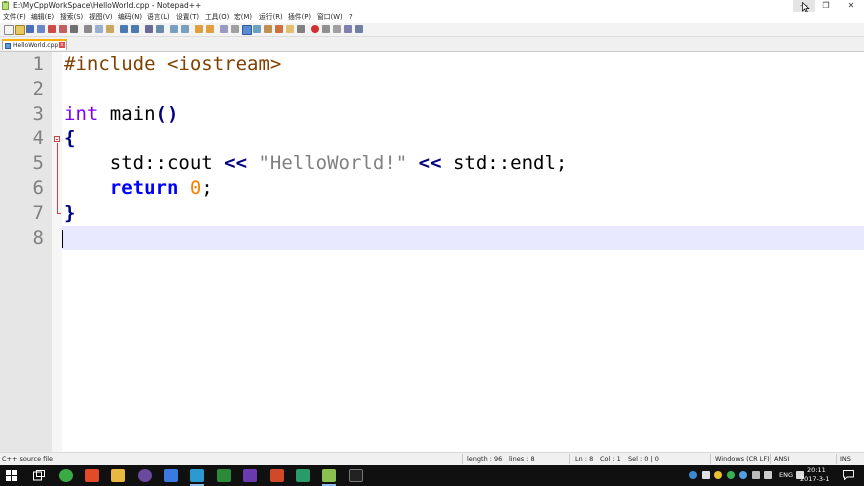 This screenshot has width=864, height=486. What do you see at coordinates (210, 29) in the screenshot?
I see `sync-horizontal-icon` at bounding box center [210, 29].